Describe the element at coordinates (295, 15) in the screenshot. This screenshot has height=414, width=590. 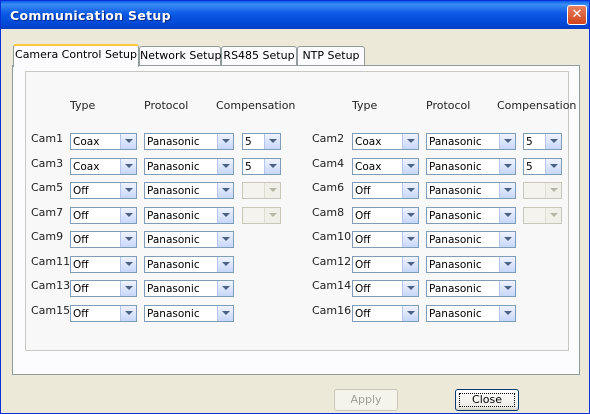
I see `title-bar: Communication Setup ✕` at that location.